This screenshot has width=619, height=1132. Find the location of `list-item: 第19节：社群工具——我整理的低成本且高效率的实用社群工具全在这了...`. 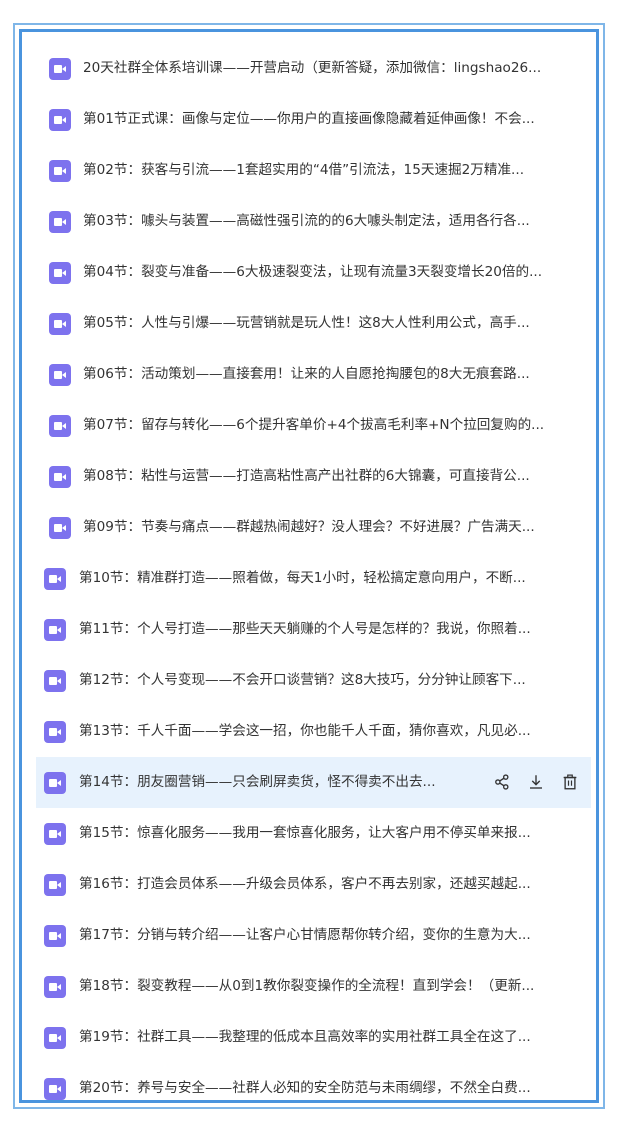

list-item: 第19节：社群工具——我整理的低成本且高效率的实用社群工具全在这了... is located at coordinates (309, 1037).